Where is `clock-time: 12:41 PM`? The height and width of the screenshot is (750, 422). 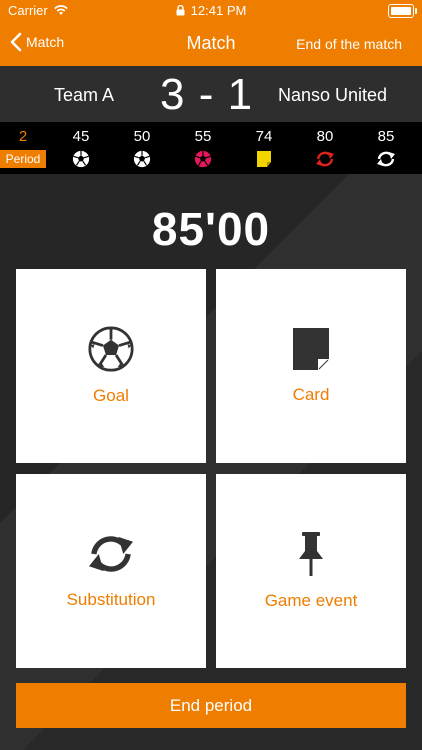 clock-time: 12:41 PM is located at coordinates (218, 10).